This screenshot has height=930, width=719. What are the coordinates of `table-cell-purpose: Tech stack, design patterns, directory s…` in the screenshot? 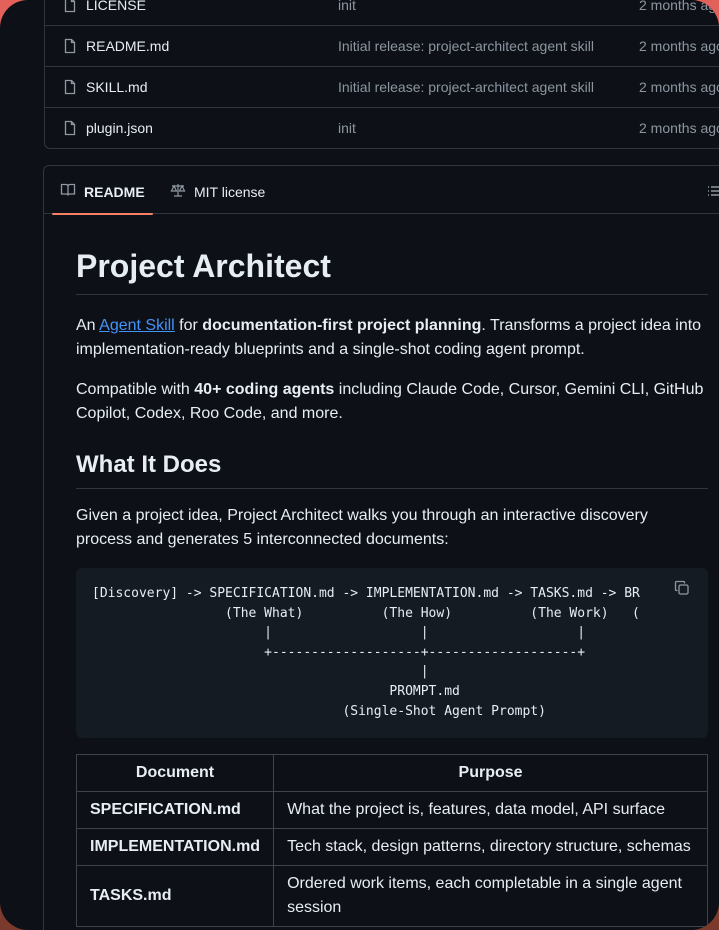 It's located at (490, 847).